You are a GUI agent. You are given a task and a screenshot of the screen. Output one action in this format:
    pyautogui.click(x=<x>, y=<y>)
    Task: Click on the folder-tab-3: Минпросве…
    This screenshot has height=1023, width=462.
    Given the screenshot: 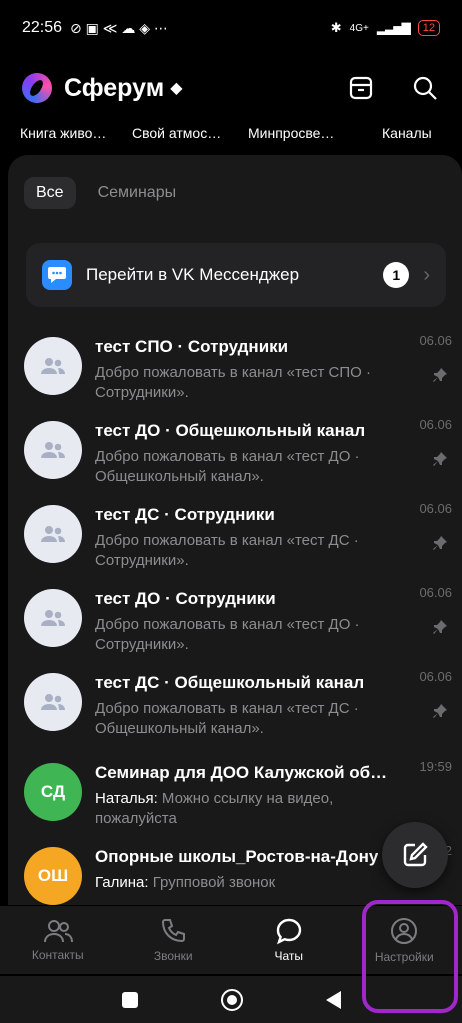 What is the action you would take?
    pyautogui.click(x=291, y=133)
    